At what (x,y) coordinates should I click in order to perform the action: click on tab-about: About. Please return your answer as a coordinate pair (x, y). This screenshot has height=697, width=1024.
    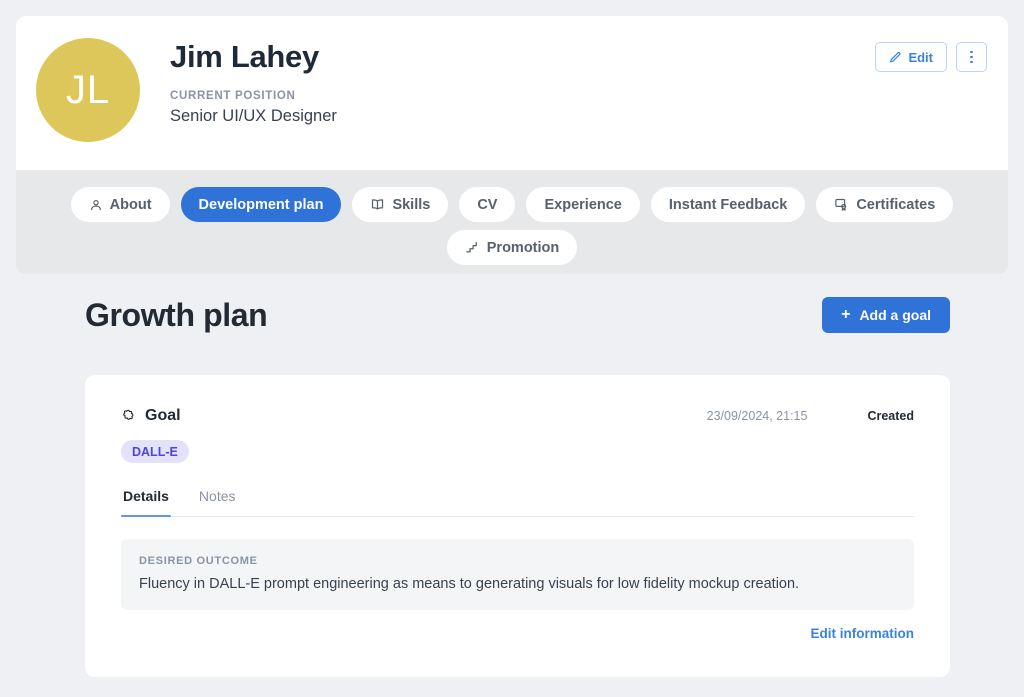
    Looking at the image, I should click on (120, 204).